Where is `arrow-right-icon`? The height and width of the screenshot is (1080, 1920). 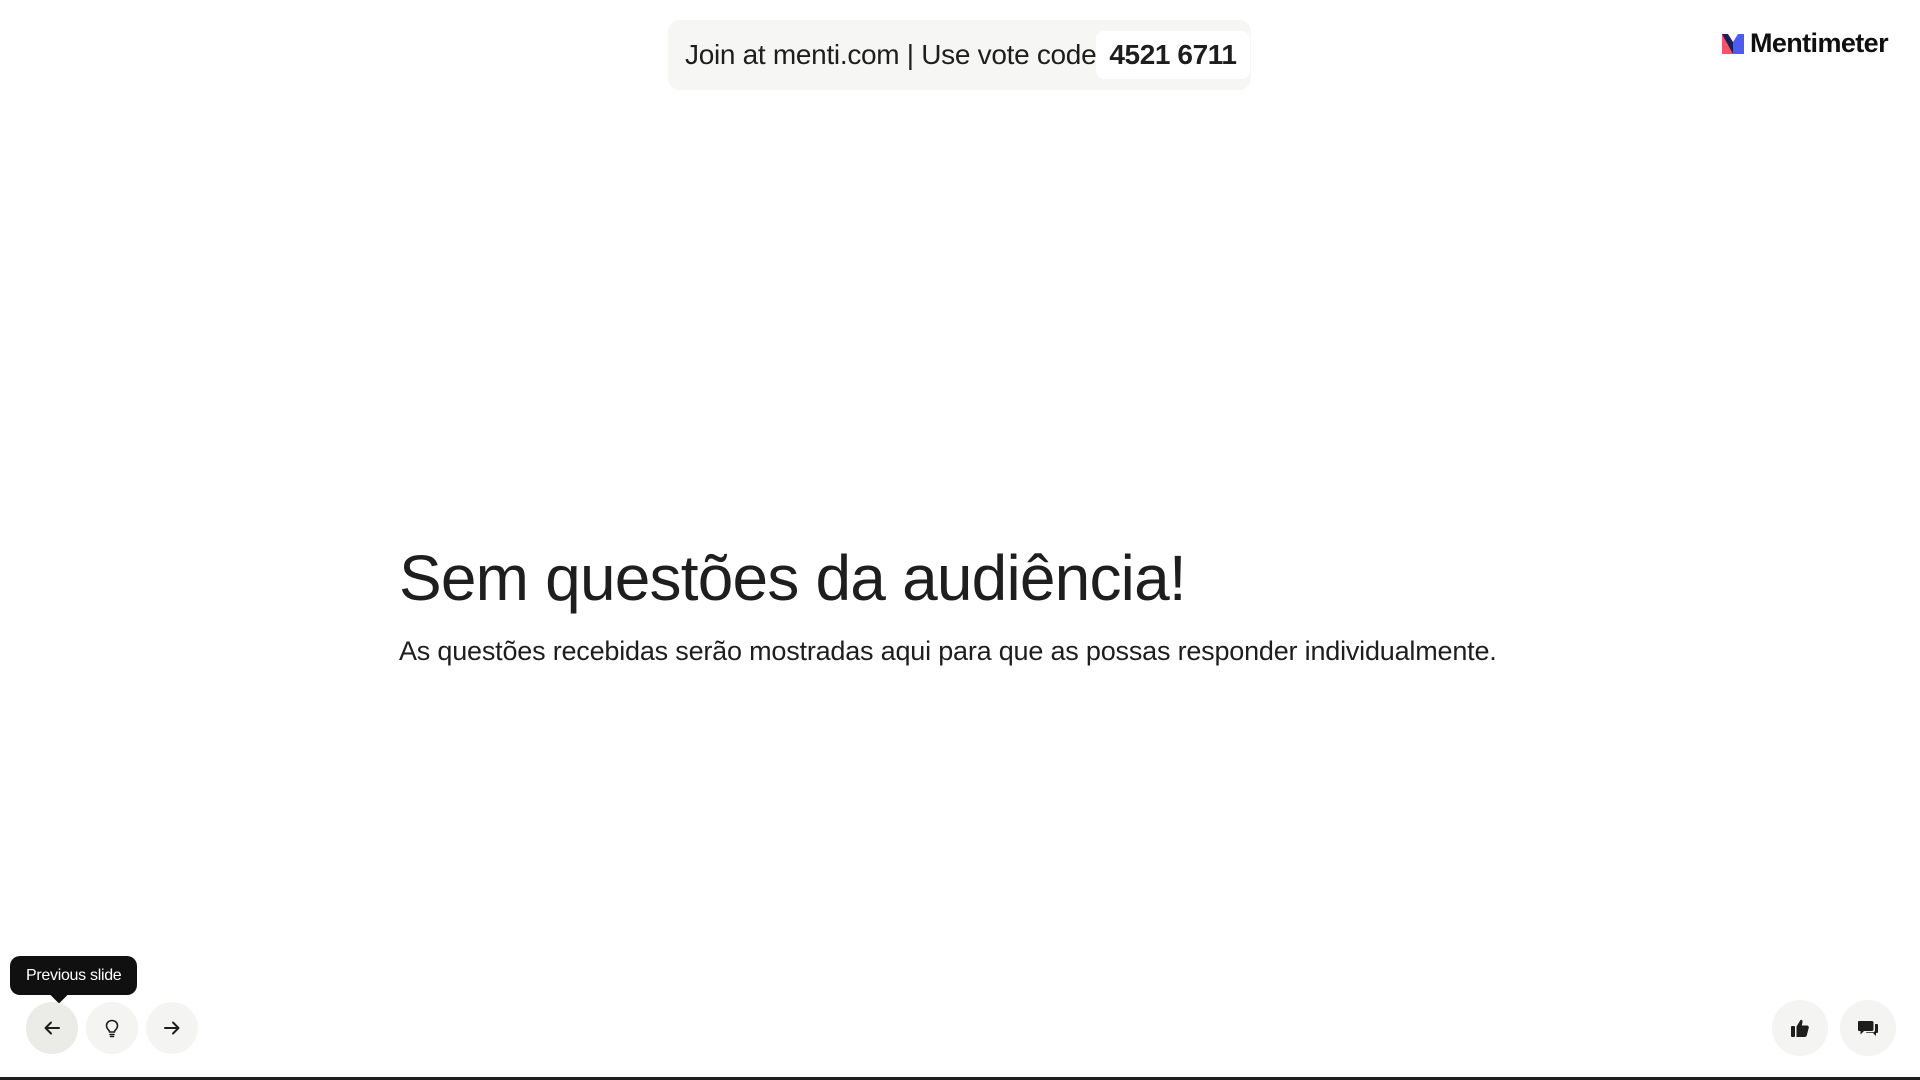 arrow-right-icon is located at coordinates (172, 1028).